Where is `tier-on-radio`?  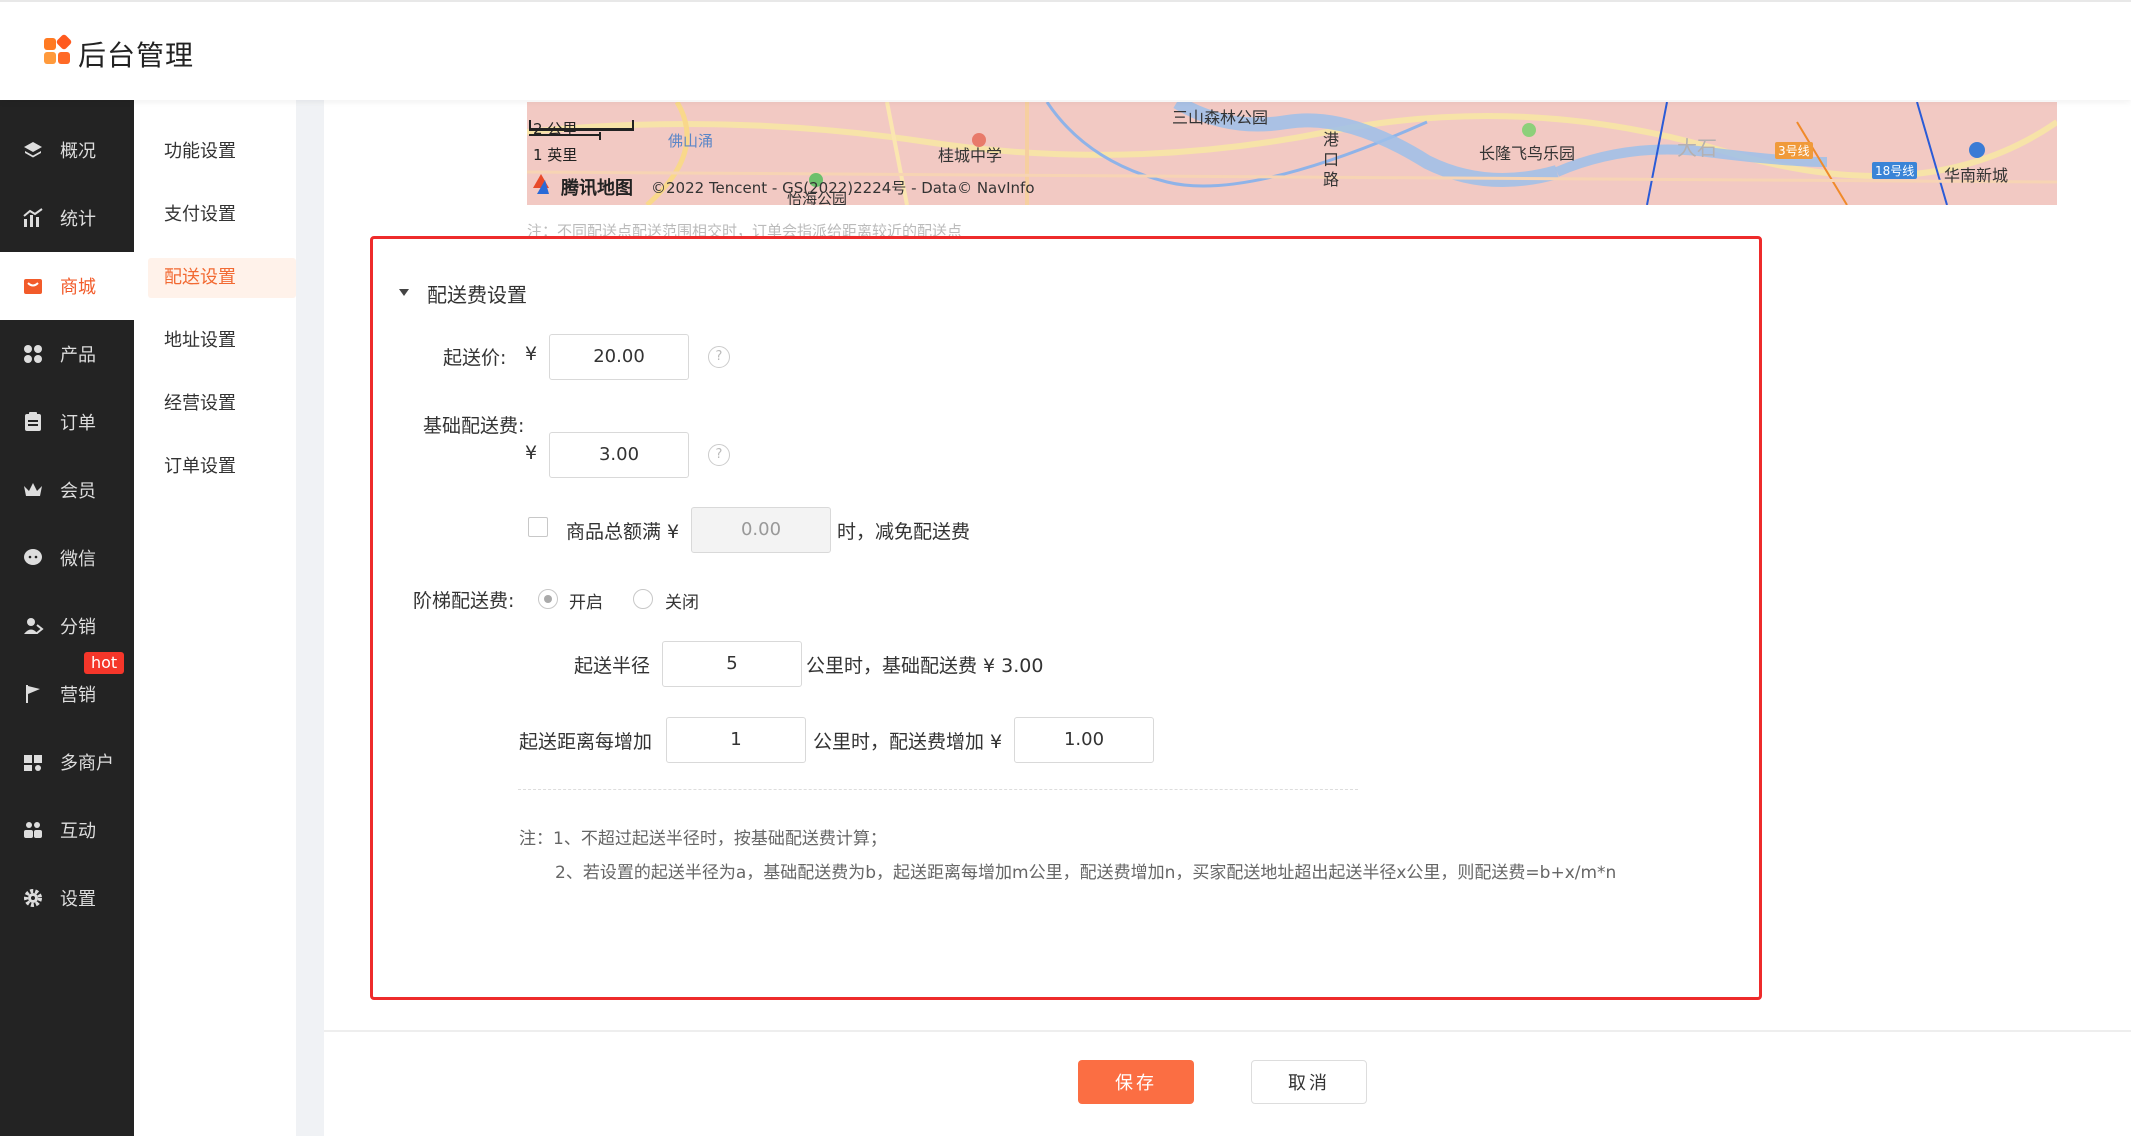
tier-on-radio is located at coordinates (548, 599).